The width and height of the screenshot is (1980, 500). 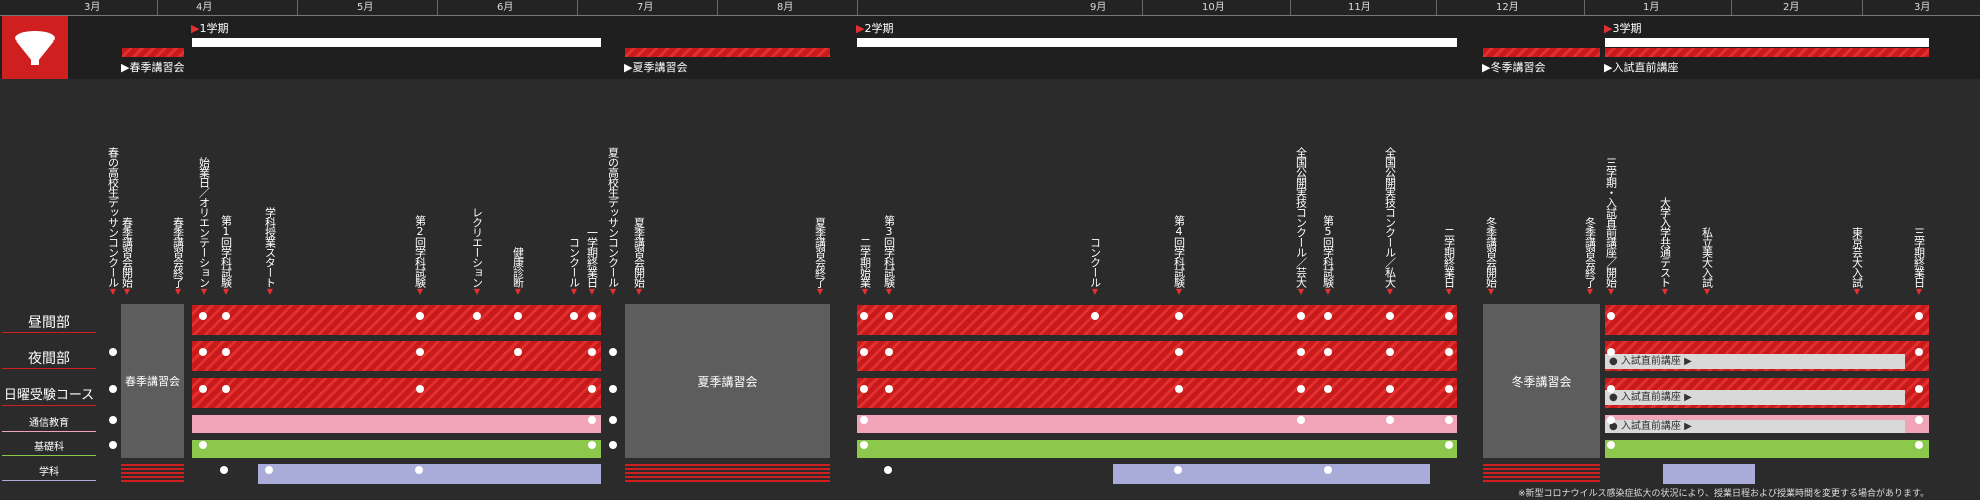 What do you see at coordinates (204, 7) in the screenshot?
I see `month-label: 4月` at bounding box center [204, 7].